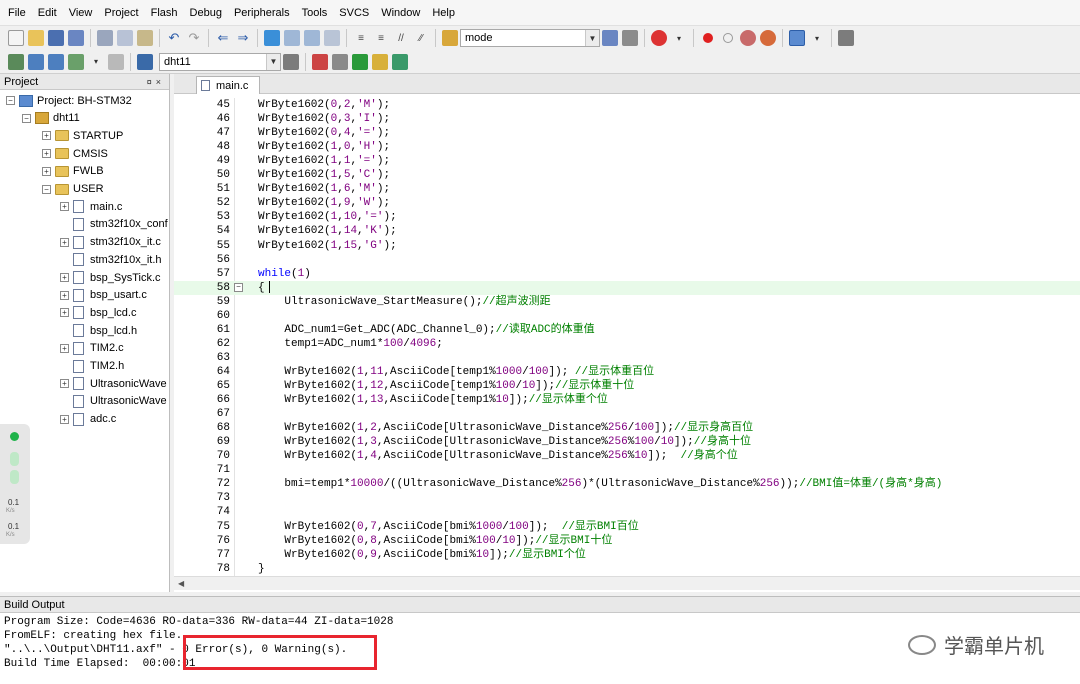  What do you see at coordinates (630, 38) in the screenshot?
I see `incremental-find-icon` at bounding box center [630, 38].